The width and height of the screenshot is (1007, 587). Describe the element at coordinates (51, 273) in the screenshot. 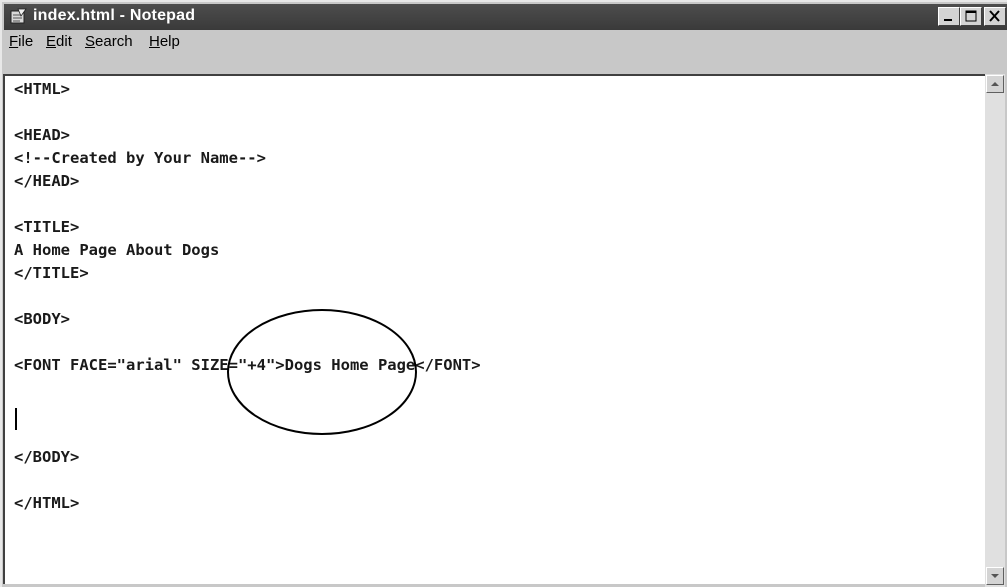

I see `code-line: </TITLE>` at that location.